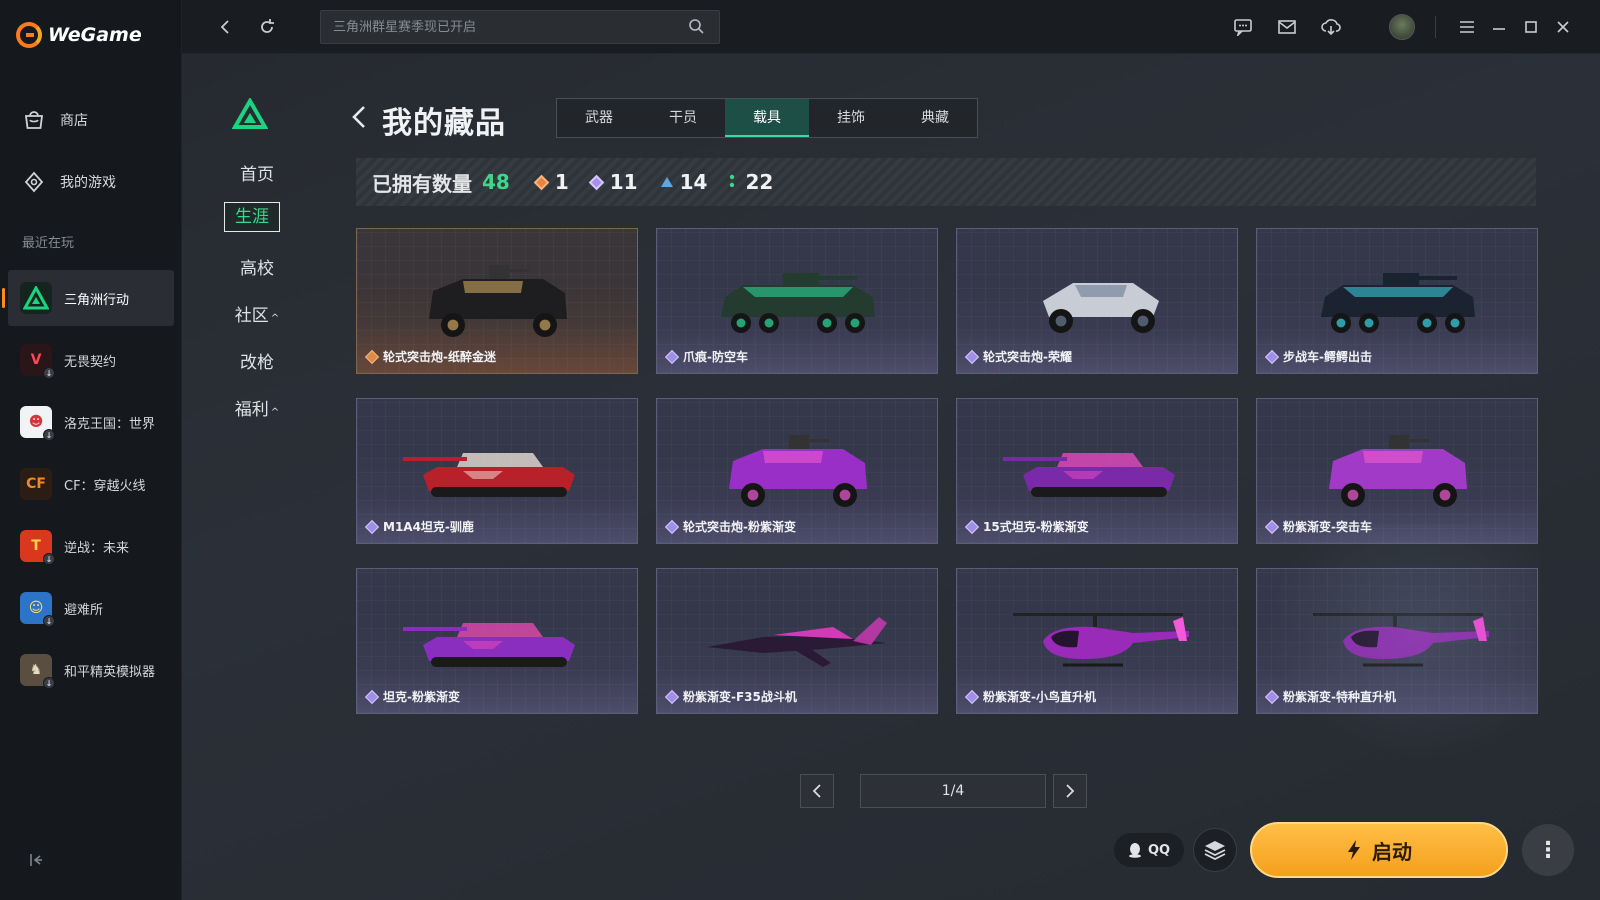 This screenshot has width=1600, height=900. I want to click on vehicle-card: 轮式突击炮-粉紫渐变, so click(797, 471).